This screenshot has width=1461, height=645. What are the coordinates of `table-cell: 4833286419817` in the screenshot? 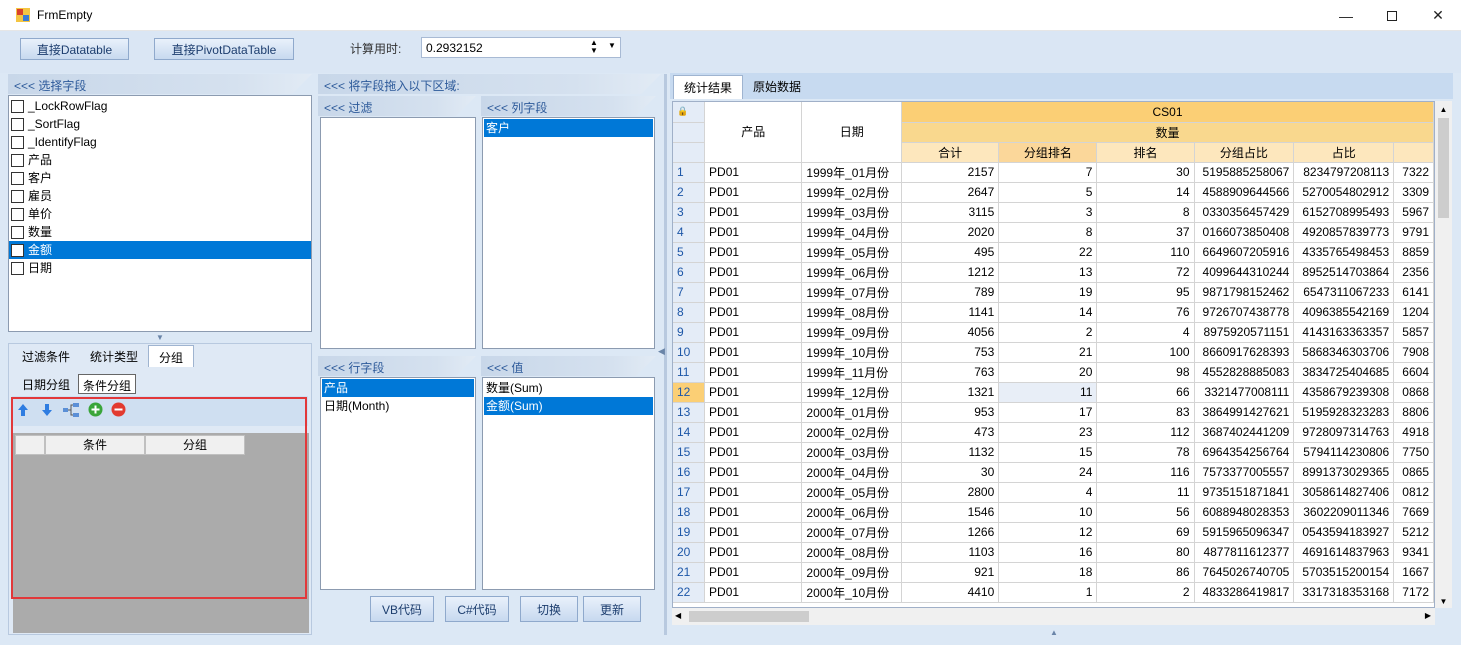 It's located at (1244, 592).